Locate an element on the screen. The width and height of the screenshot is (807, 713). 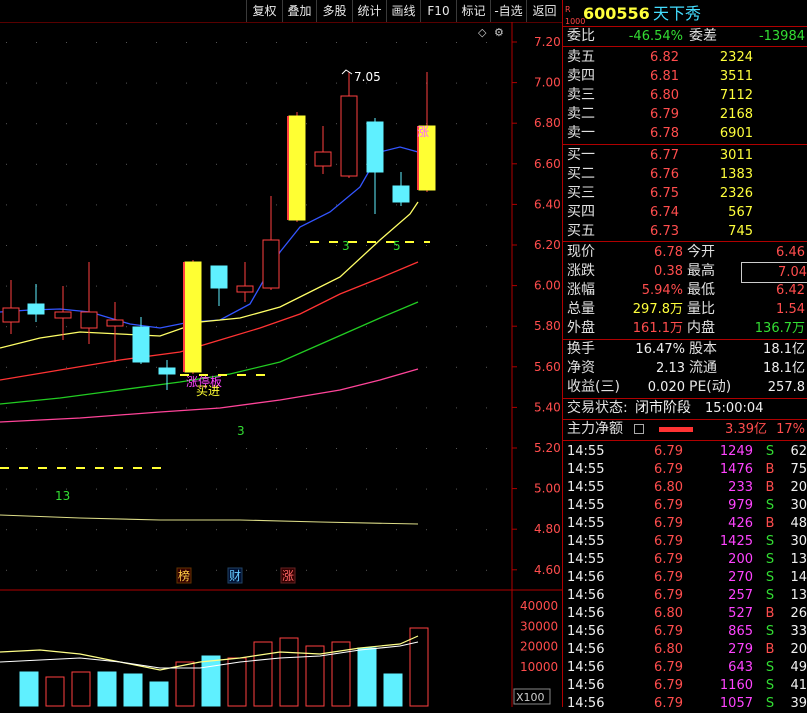
back-button: 返回 is located at coordinates (544, 11).